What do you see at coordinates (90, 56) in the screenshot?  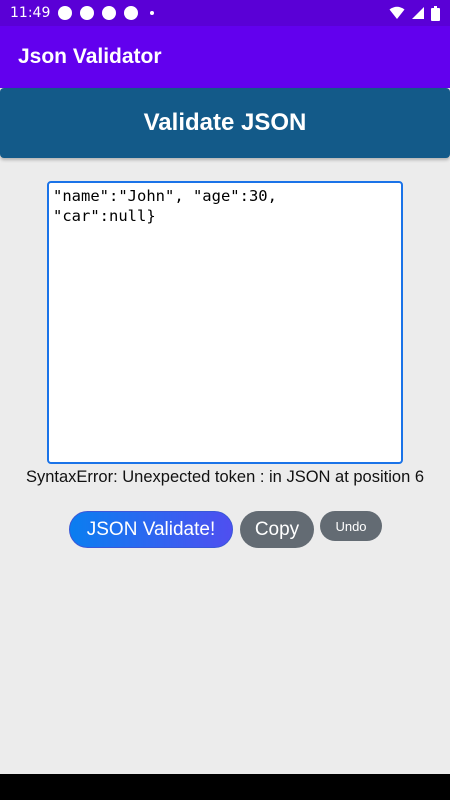 I see `app-title: Json Validator` at bounding box center [90, 56].